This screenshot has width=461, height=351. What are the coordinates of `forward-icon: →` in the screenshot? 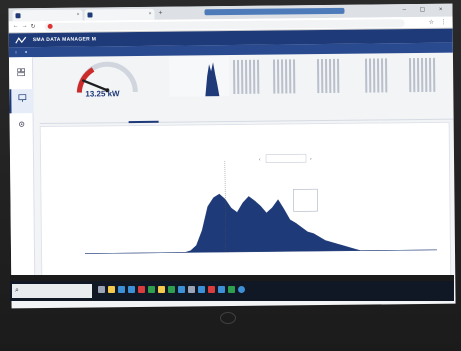 It's located at (25, 26).